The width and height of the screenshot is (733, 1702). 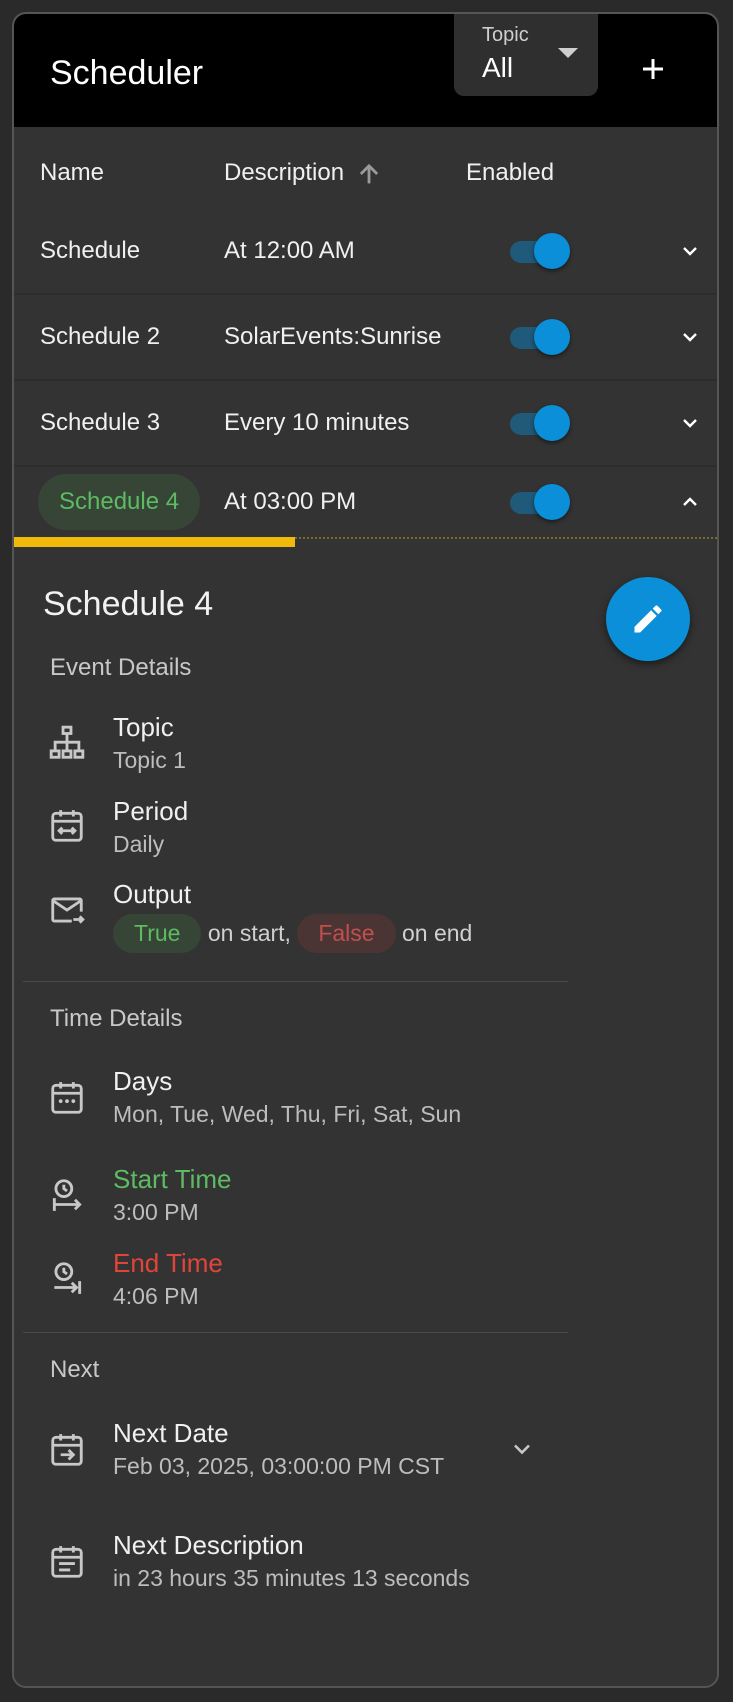 I want to click on days-value: Mon, Tue, Wed, Thu, Fri, Sat, Sun, so click(x=287, y=1114).